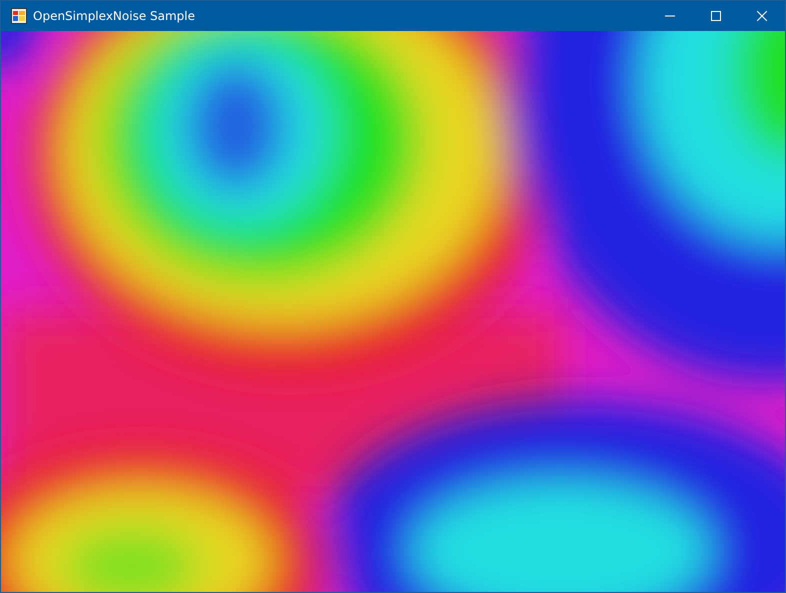  I want to click on window-title: OpenSimplexNoise Sample, so click(114, 16).